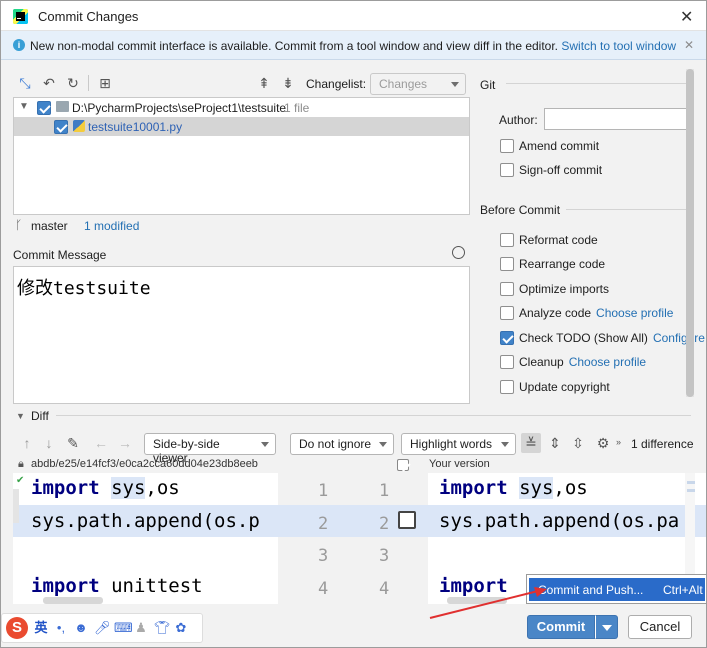 This screenshot has width=707, height=648. I want to click on left-line-1: import sys,os, so click(105, 488).